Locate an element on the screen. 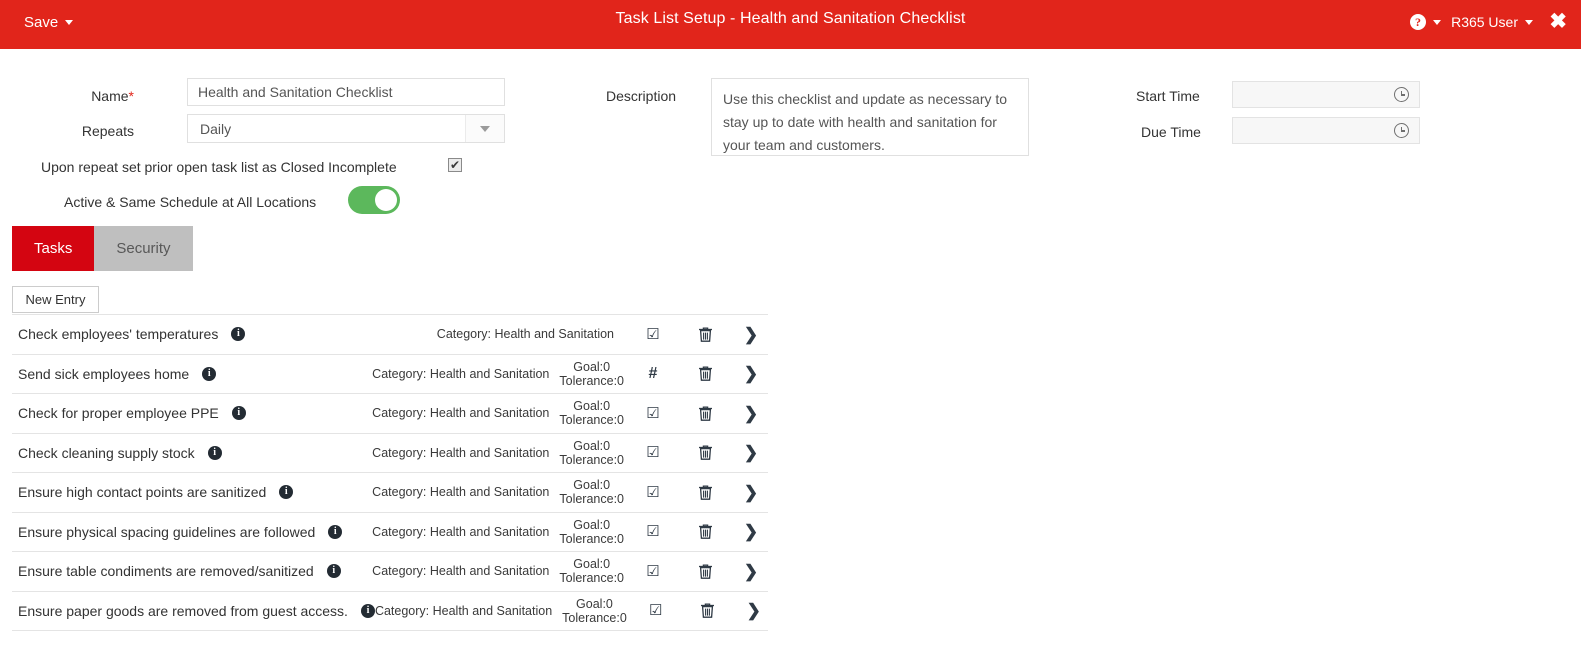 The height and width of the screenshot is (657, 1581). task-name: Check employees' temperatures is located at coordinates (118, 334).